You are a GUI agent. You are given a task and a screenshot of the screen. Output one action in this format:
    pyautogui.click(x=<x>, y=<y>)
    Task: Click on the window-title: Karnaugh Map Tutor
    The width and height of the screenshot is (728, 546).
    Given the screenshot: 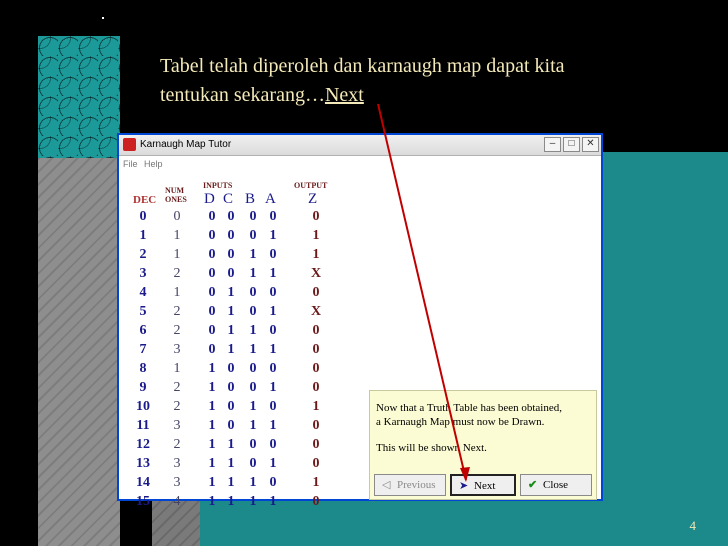 What is the action you would take?
    pyautogui.click(x=186, y=144)
    